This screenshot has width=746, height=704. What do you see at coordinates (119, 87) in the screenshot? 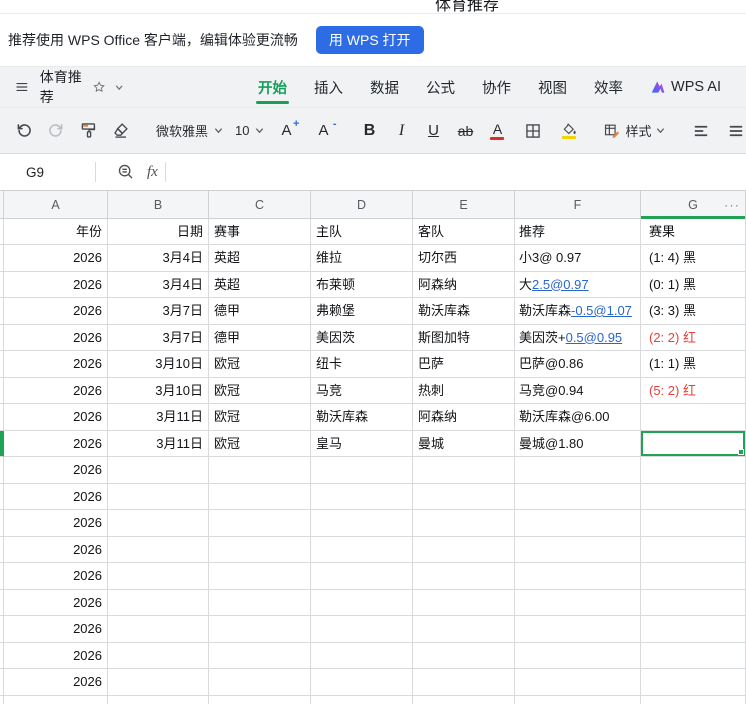
I see `title-chevron-down-icon` at bounding box center [119, 87].